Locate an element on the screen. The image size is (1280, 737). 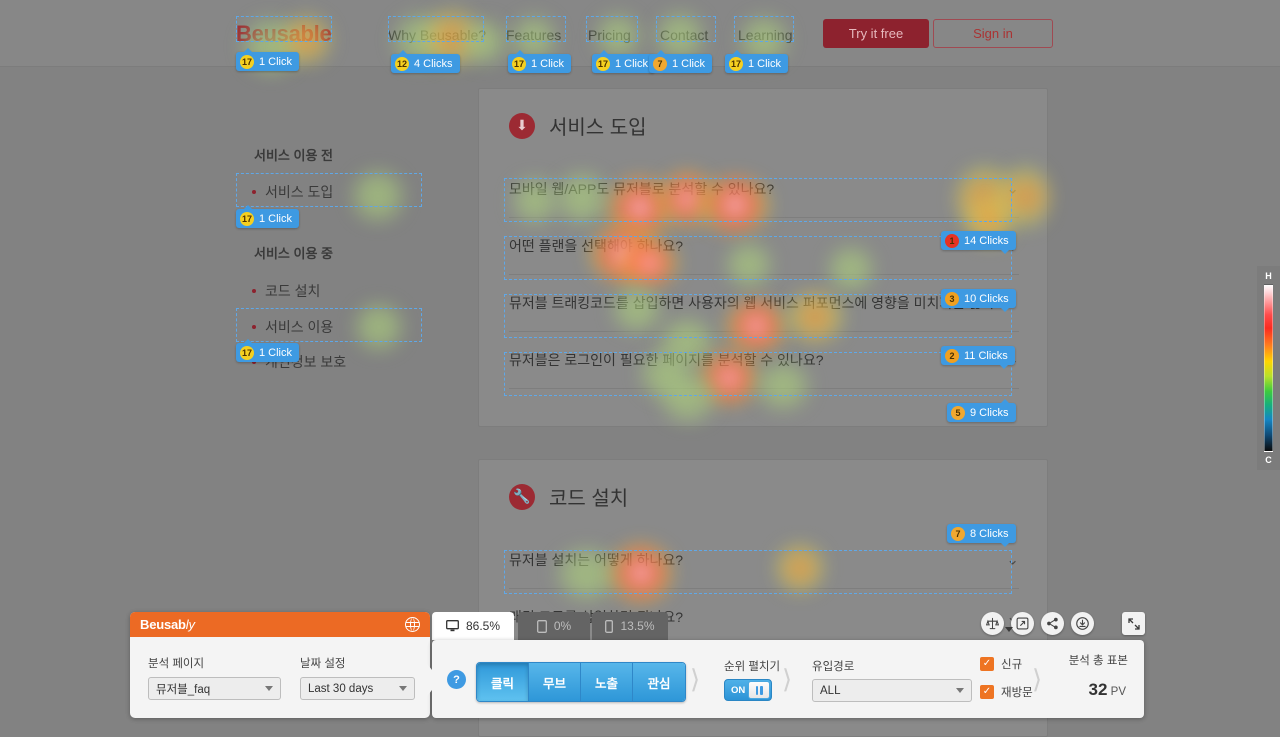
faq-card-title: 서비스 도입 is located at coordinates (598, 128).